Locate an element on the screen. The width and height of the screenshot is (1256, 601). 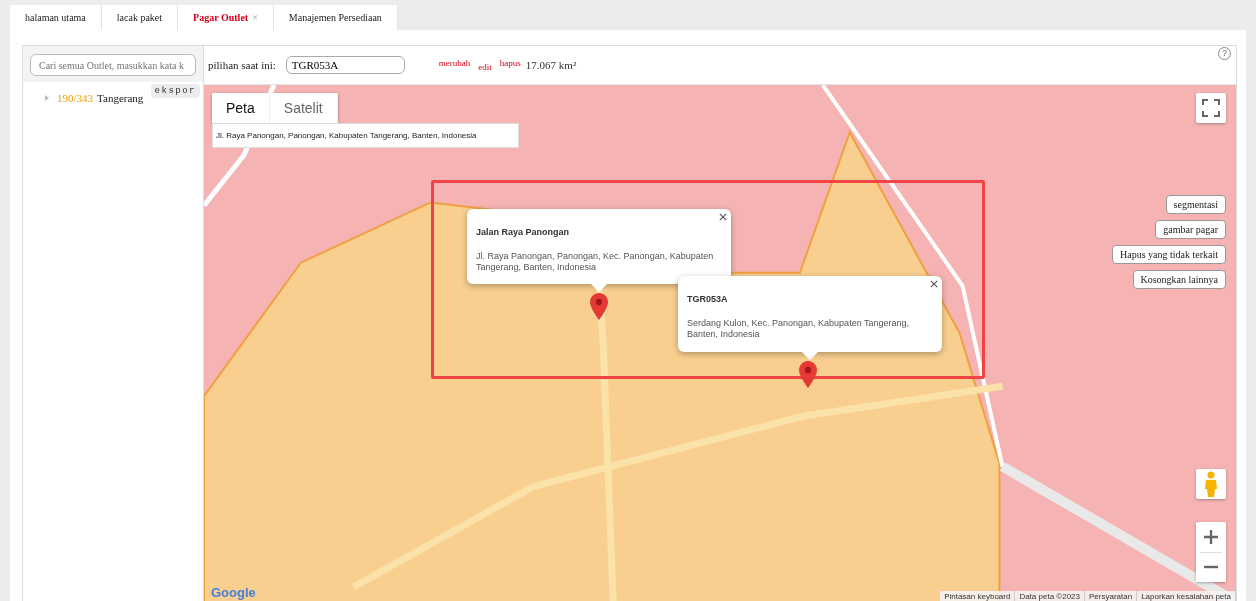
map-action-button: Hapus yang tidak terkait is located at coordinates (1168, 254).